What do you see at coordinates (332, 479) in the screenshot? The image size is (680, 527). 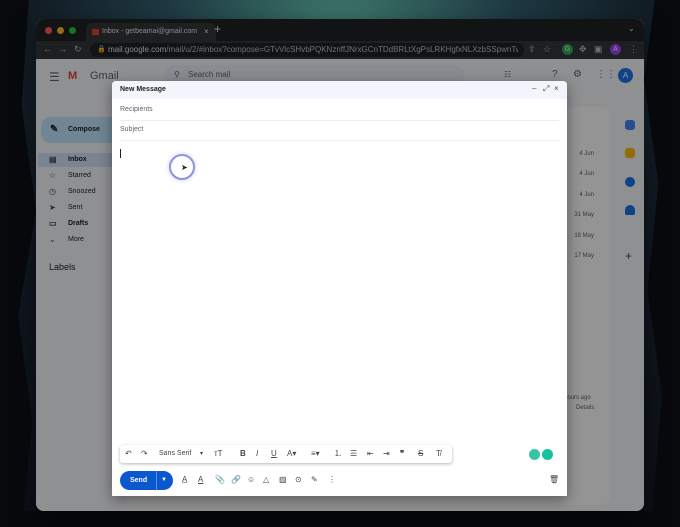 I see `more-options-icon: ⋮` at bounding box center [332, 479].